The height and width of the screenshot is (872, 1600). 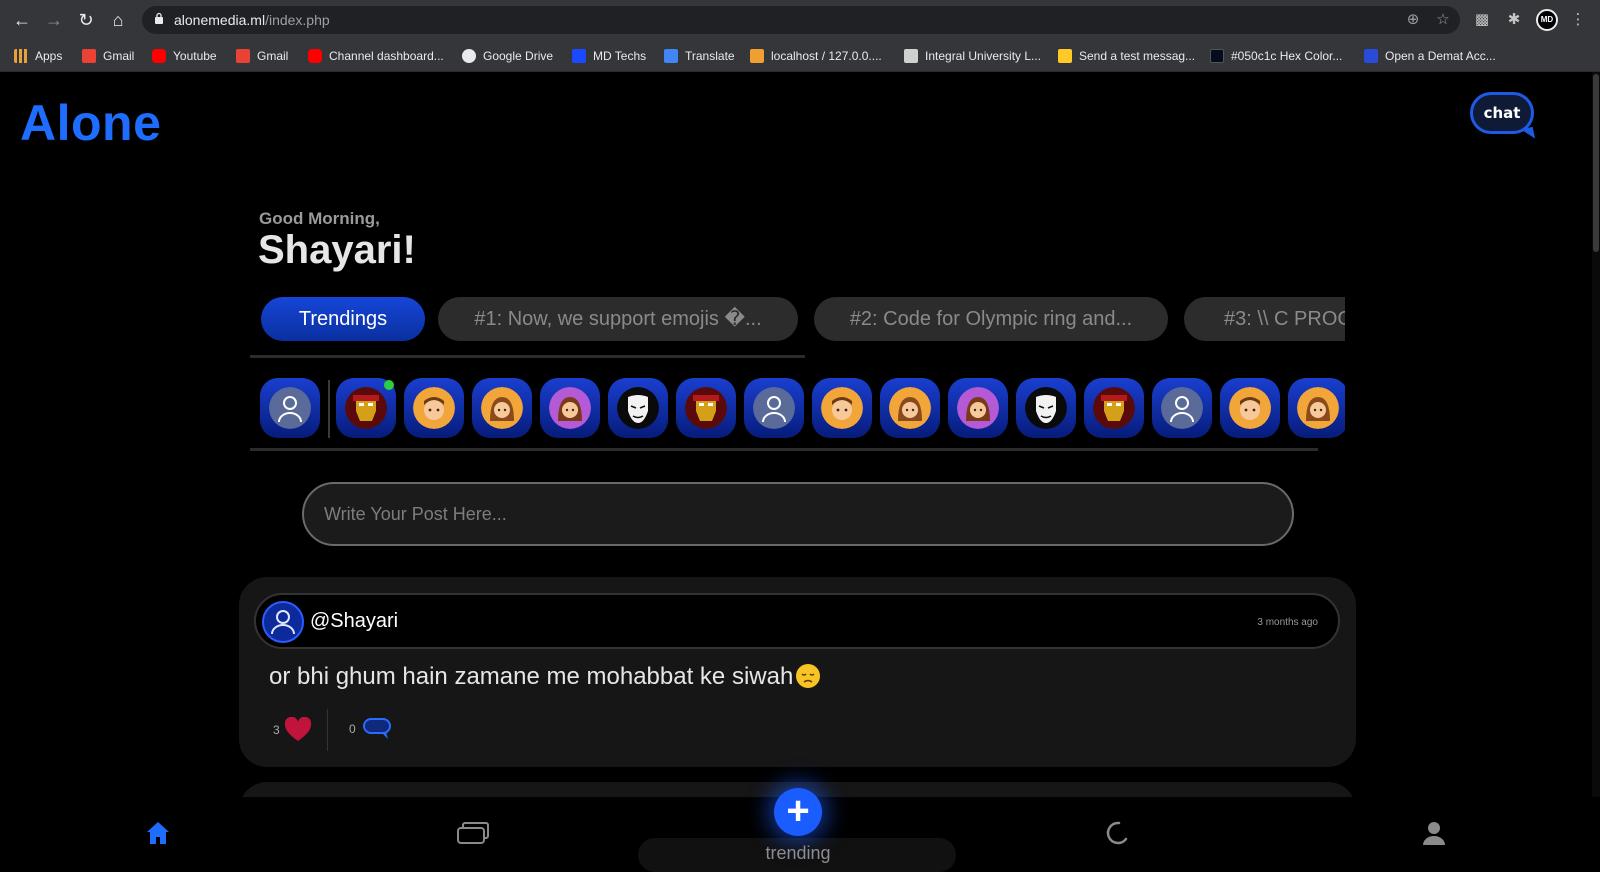 I want to click on comment-bubble-icon, so click(x=376, y=728).